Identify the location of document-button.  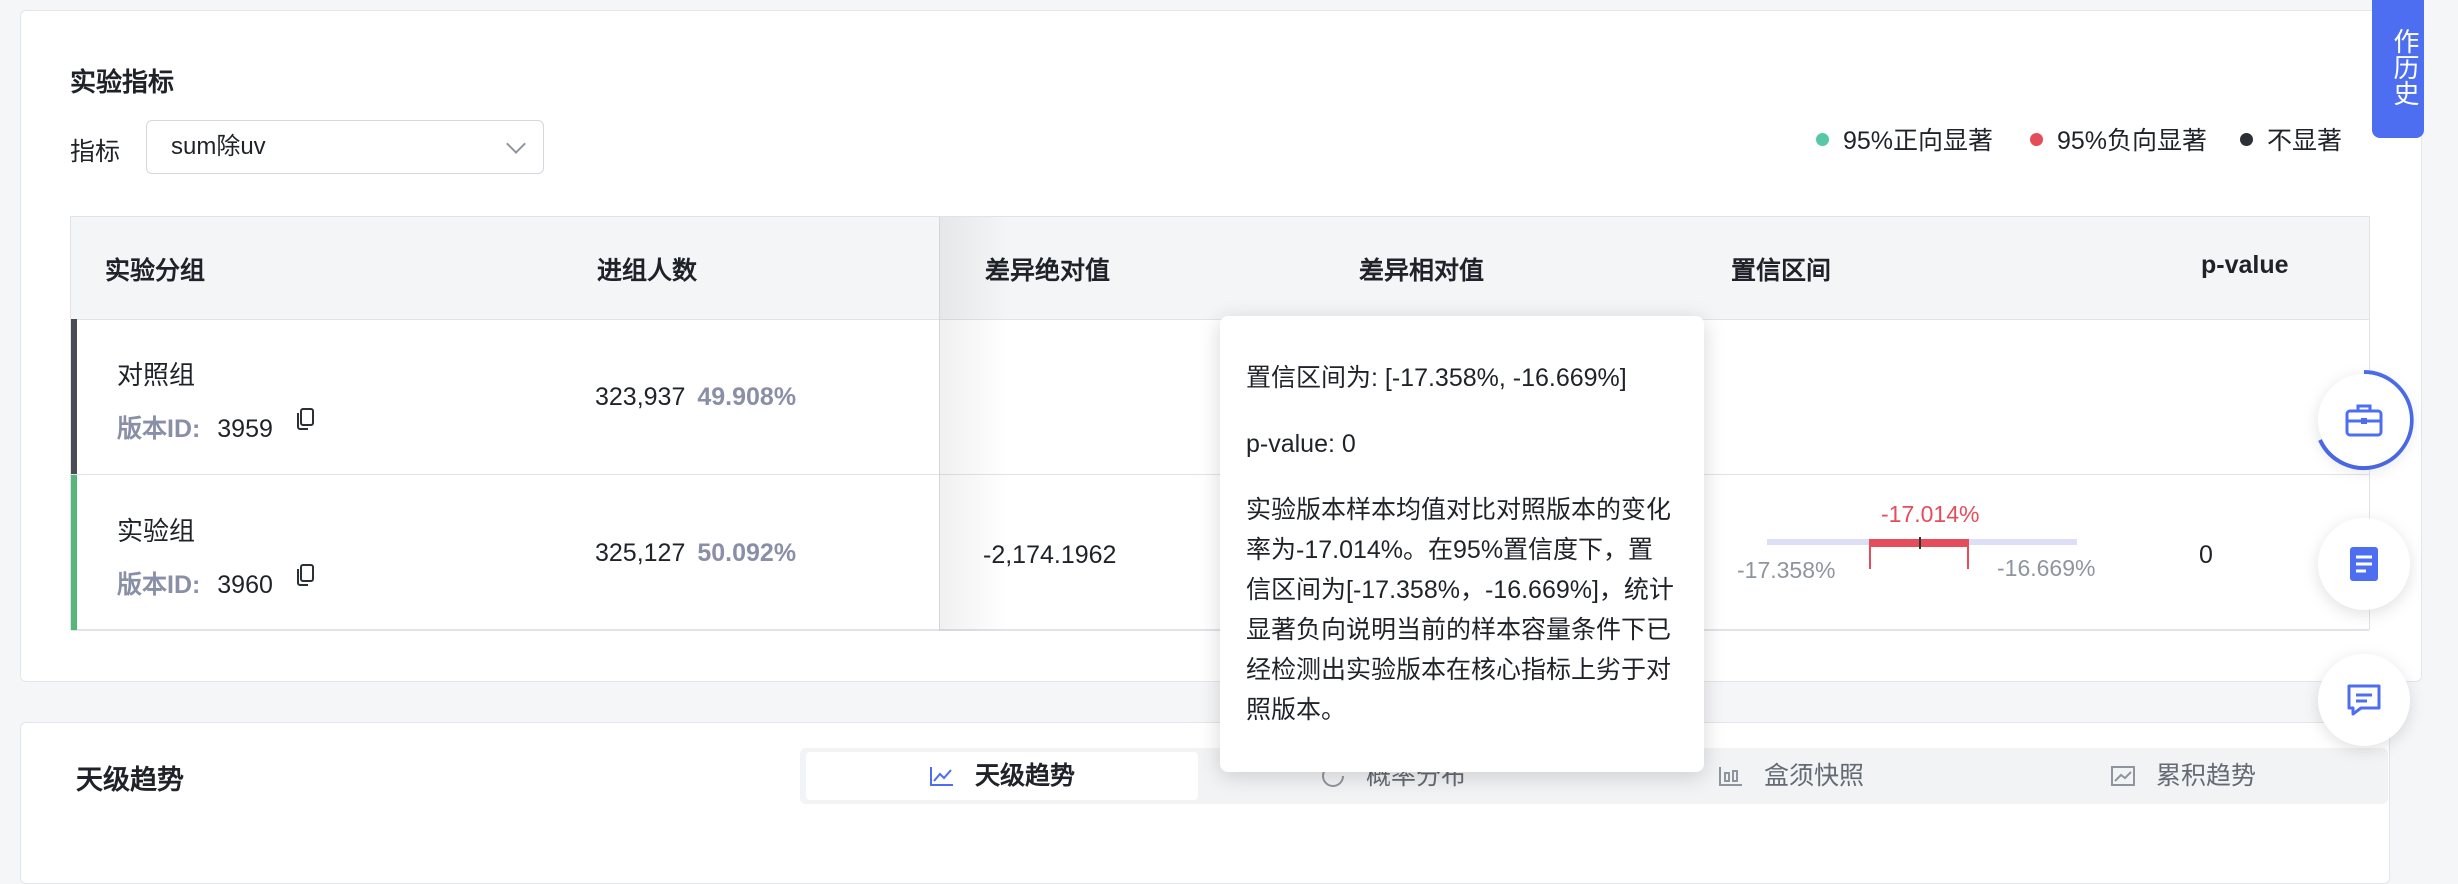
(2364, 564).